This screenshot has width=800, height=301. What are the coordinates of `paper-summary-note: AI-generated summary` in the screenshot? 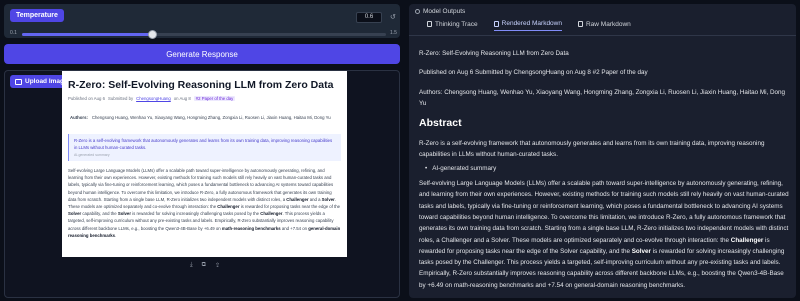 It's located at (92, 155).